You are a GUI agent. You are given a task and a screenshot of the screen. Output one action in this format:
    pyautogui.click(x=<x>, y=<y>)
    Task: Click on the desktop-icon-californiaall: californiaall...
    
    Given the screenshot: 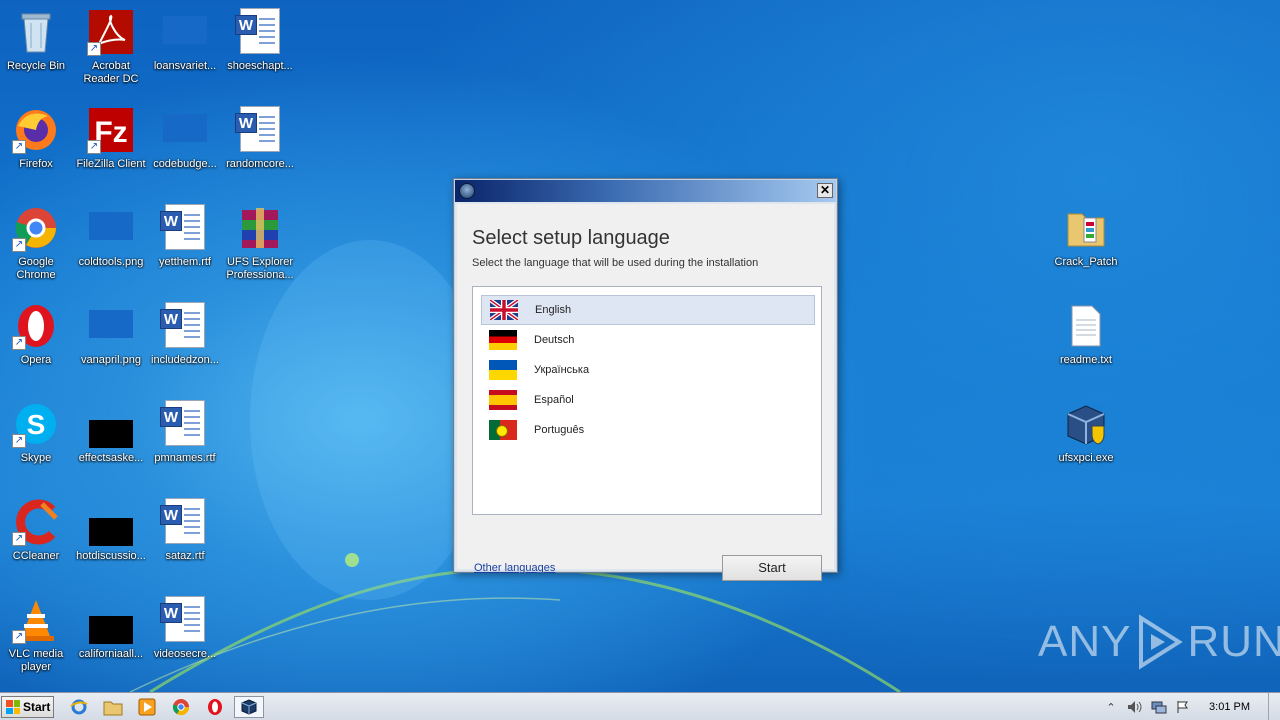 What is the action you would take?
    pyautogui.click(x=111, y=636)
    